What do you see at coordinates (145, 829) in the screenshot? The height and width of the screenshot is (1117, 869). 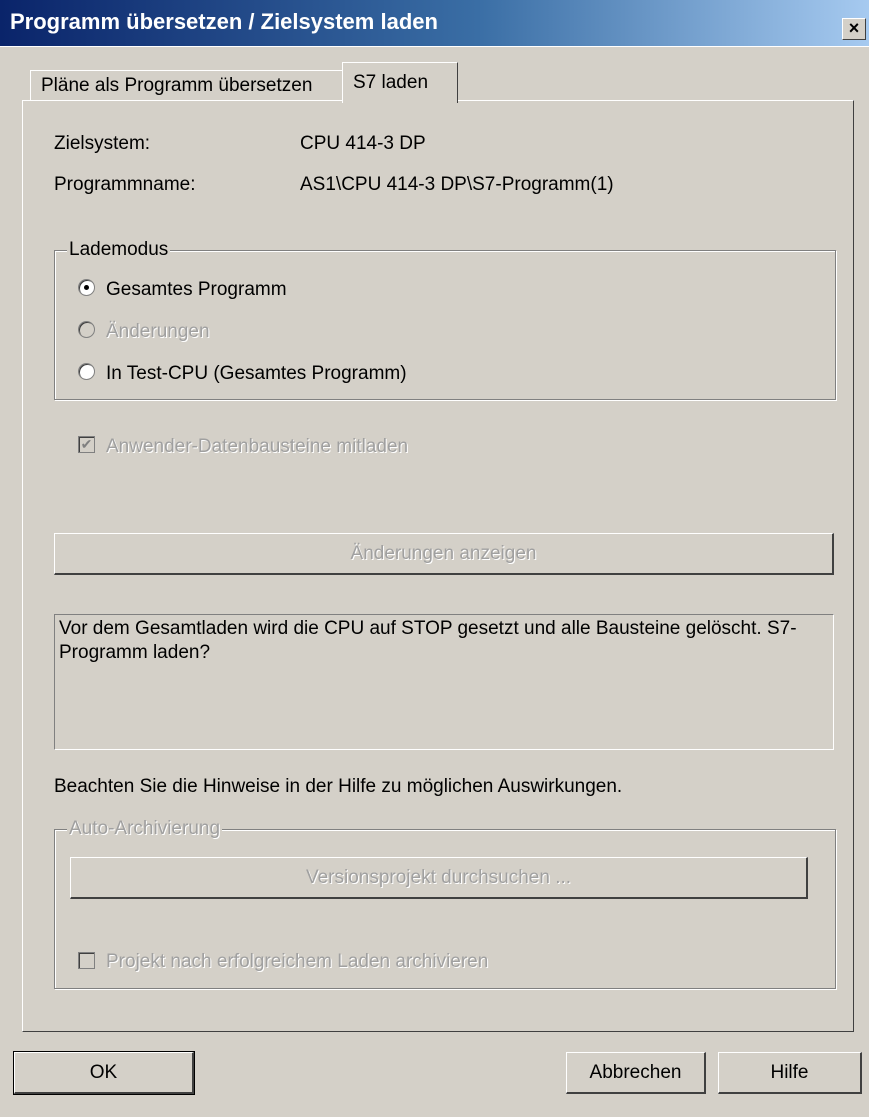 I see `auto-archive-legend: Auto-Archivierung` at bounding box center [145, 829].